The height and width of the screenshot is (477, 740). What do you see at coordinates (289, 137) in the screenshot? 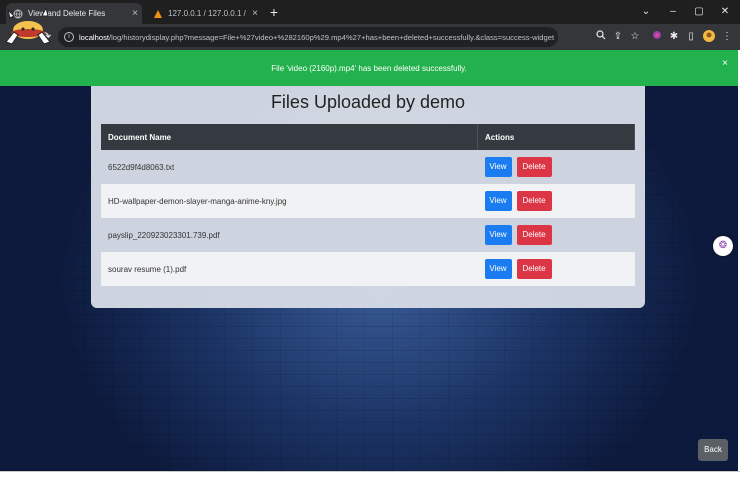
I see `column-header-document-name: Document Name` at bounding box center [289, 137].